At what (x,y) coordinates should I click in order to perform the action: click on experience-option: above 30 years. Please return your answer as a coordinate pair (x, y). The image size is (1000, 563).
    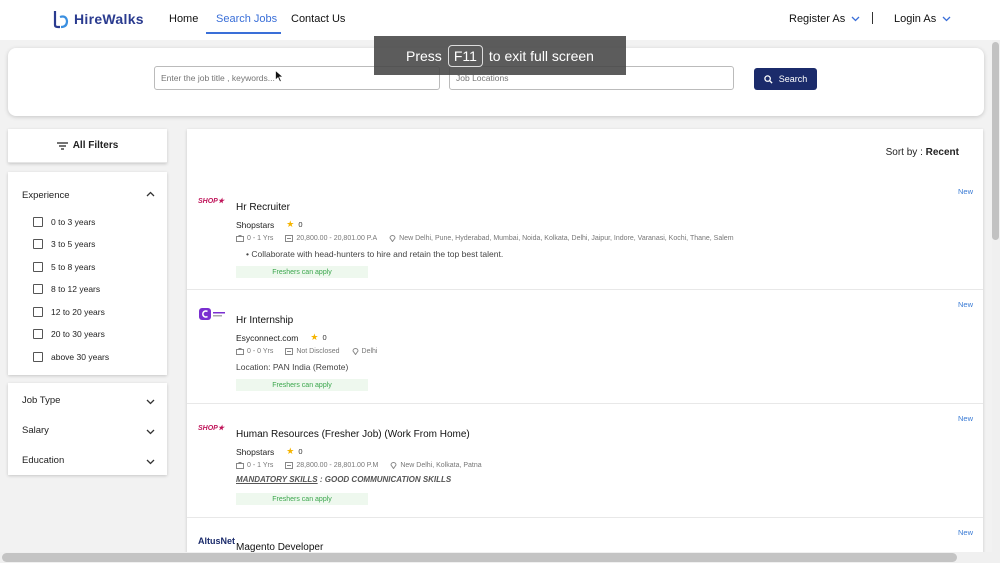
    Looking at the image, I should click on (71, 357).